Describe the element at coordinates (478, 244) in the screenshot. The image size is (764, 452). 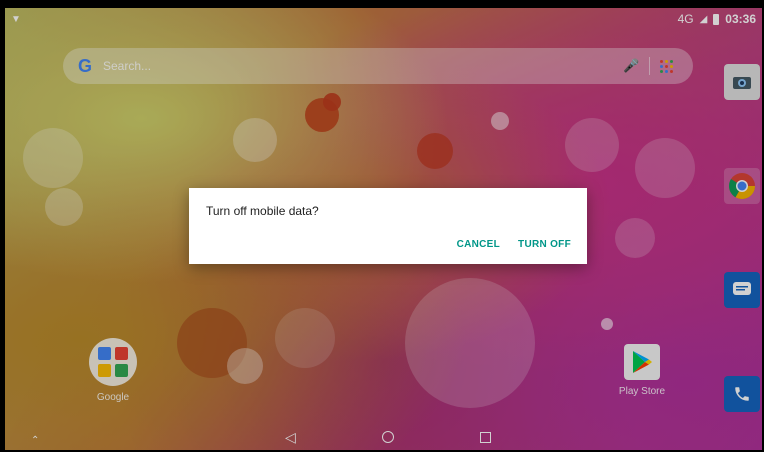
I see `cancel-button: CANCEL` at that location.